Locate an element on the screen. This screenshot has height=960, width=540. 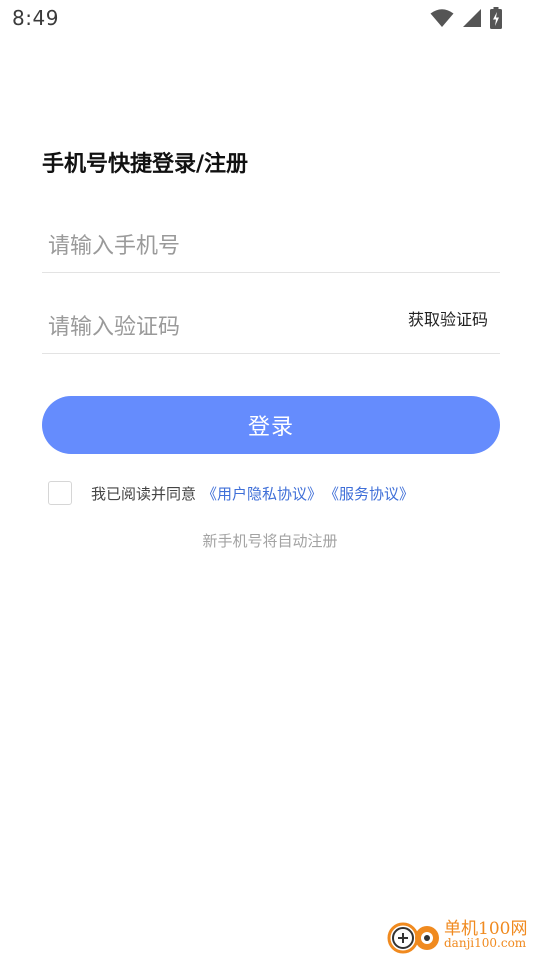
status-icons is located at coordinates (466, 18).